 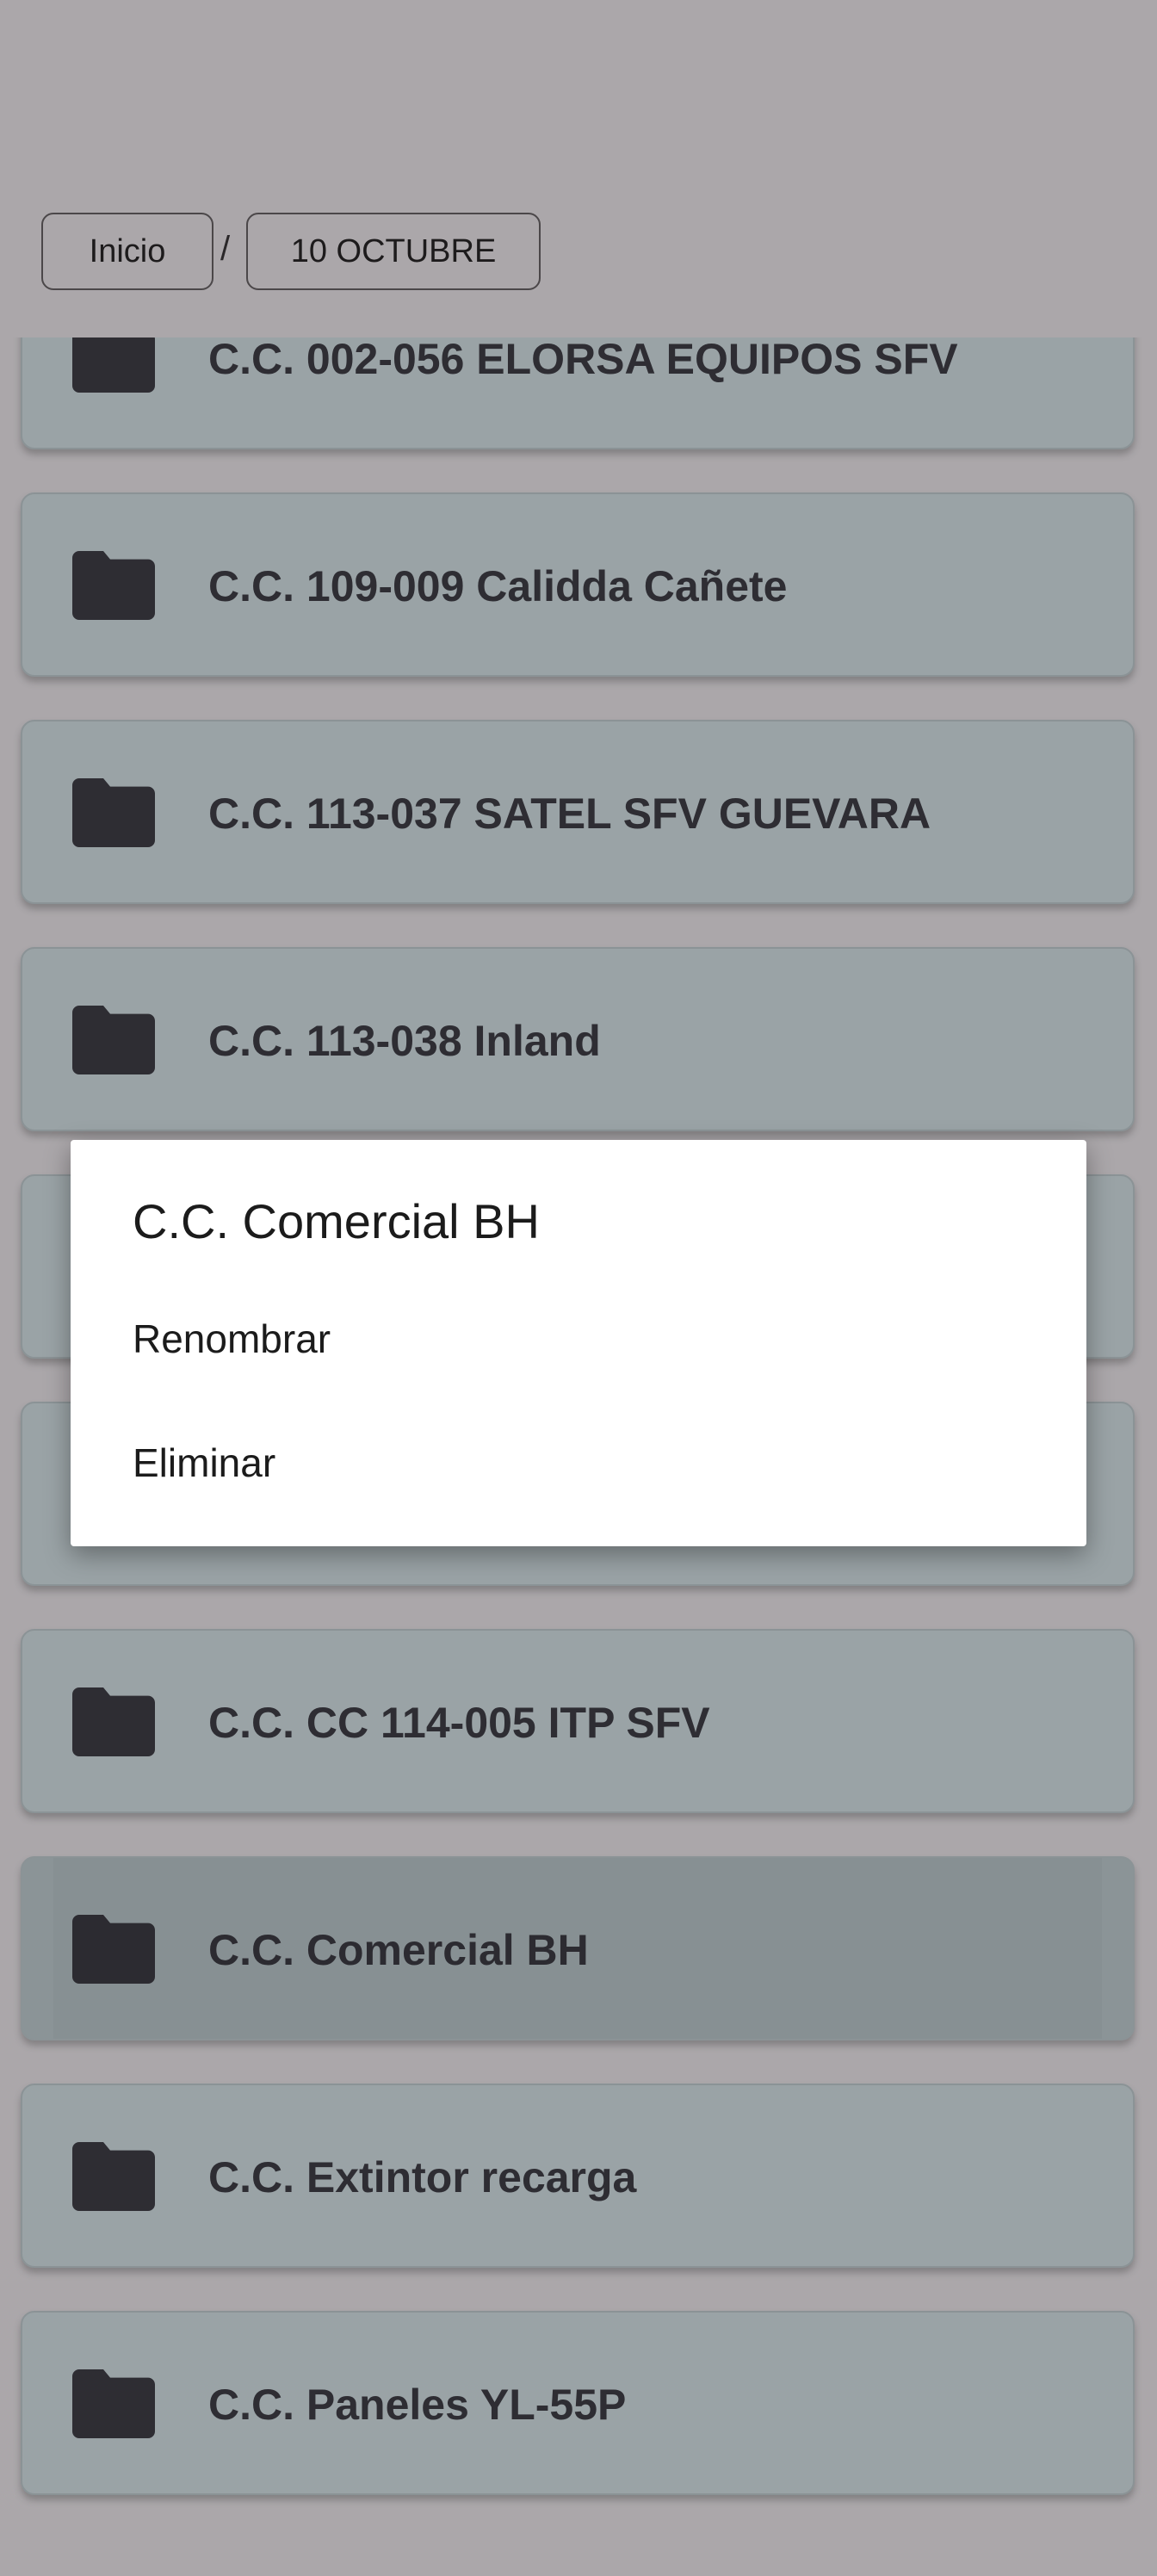 I want to click on folder-item: C.C. 113-038 Inland, so click(x=578, y=1039).